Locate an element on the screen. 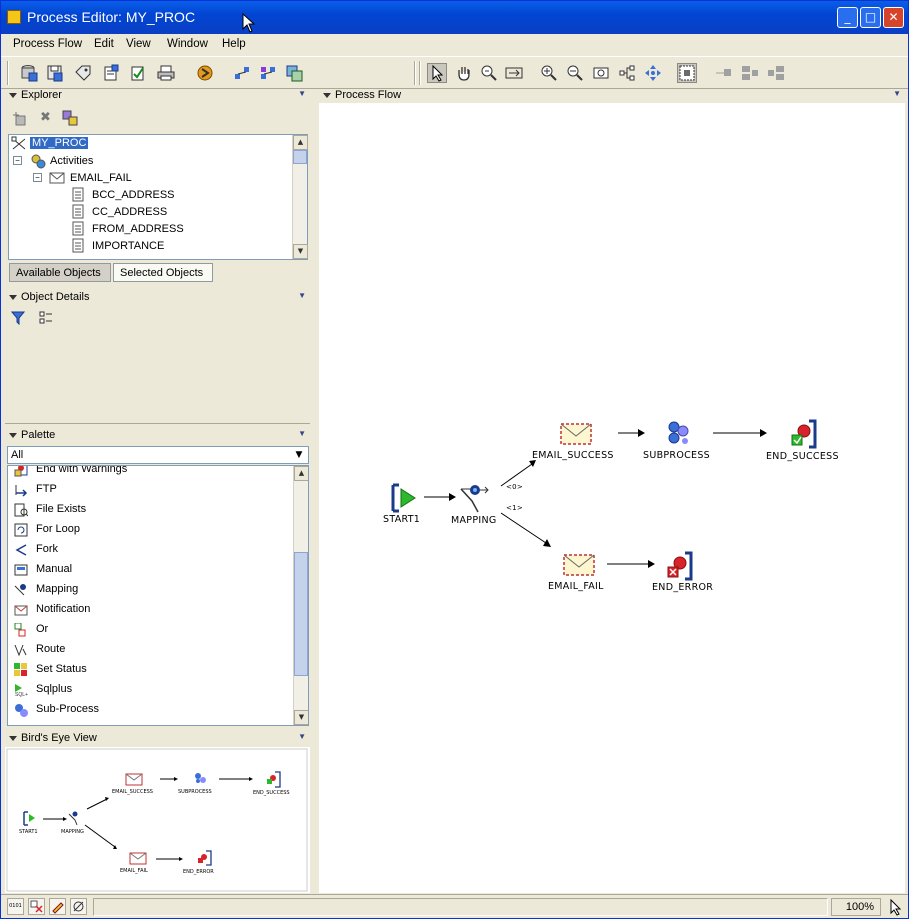  explorer-scrollbar: ▲ ▼ is located at coordinates (300, 197).